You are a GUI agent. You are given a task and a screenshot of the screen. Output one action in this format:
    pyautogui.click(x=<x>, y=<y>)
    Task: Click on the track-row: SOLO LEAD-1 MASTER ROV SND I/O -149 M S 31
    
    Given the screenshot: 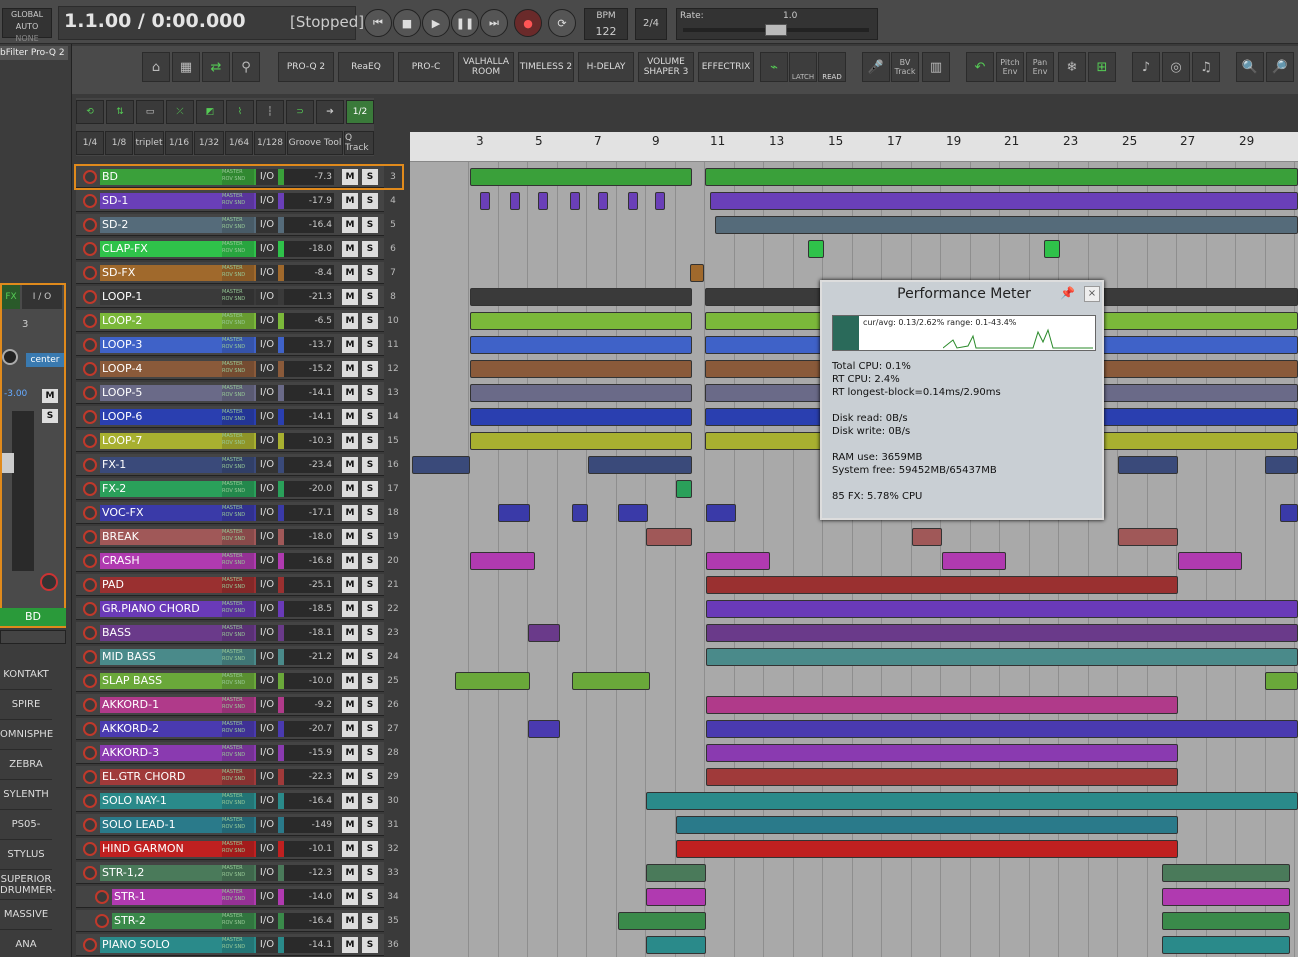 What is the action you would take?
    pyautogui.click(x=239, y=825)
    